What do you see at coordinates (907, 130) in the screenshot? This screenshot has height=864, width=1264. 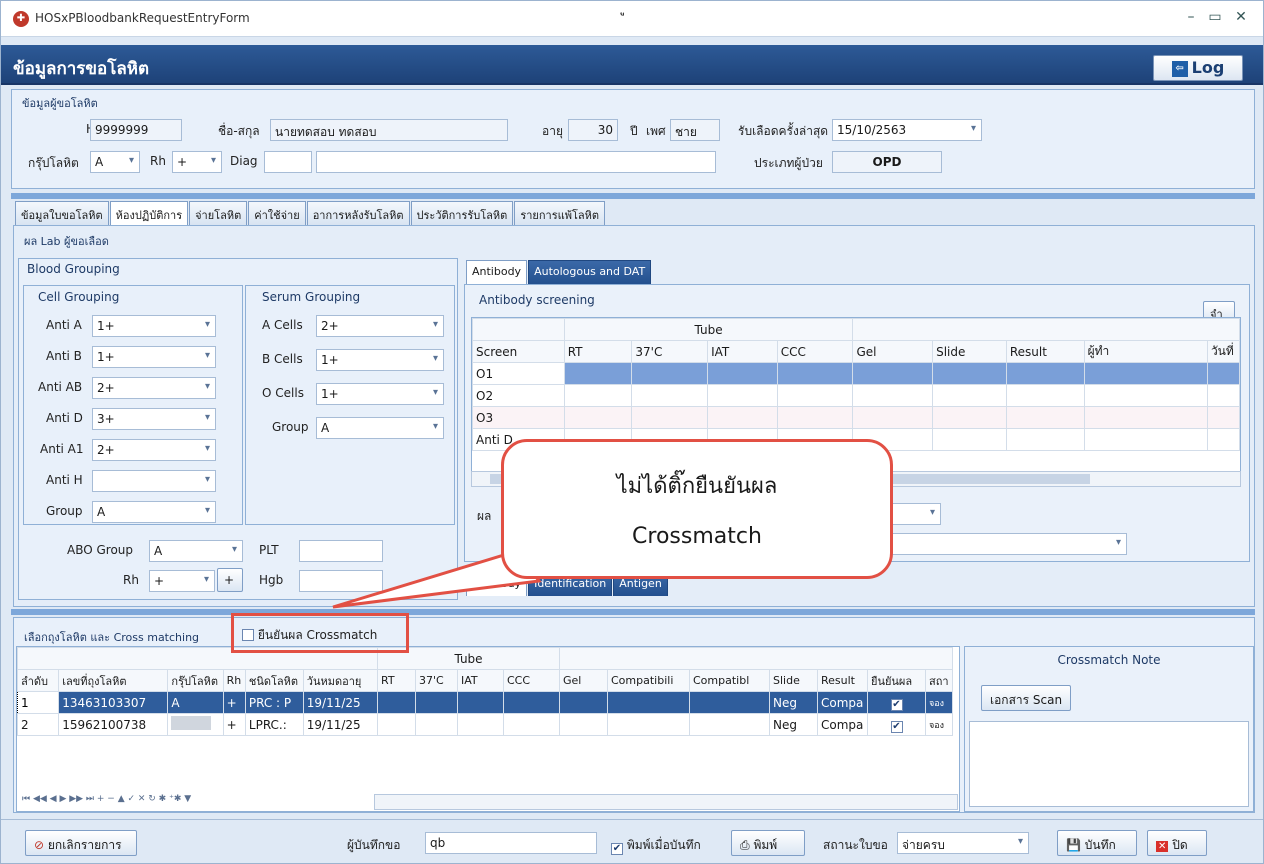 I see `last-received-date: 15/10/2563` at bounding box center [907, 130].